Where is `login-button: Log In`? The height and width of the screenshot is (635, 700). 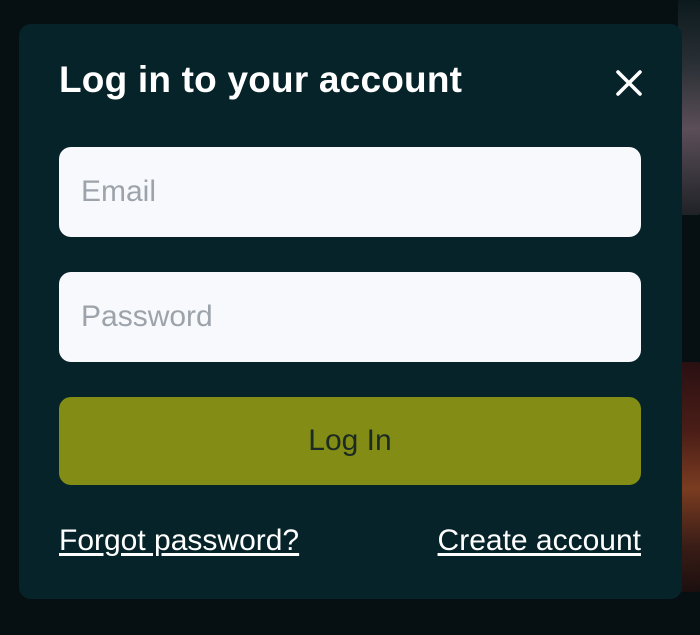 login-button: Log In is located at coordinates (350, 441).